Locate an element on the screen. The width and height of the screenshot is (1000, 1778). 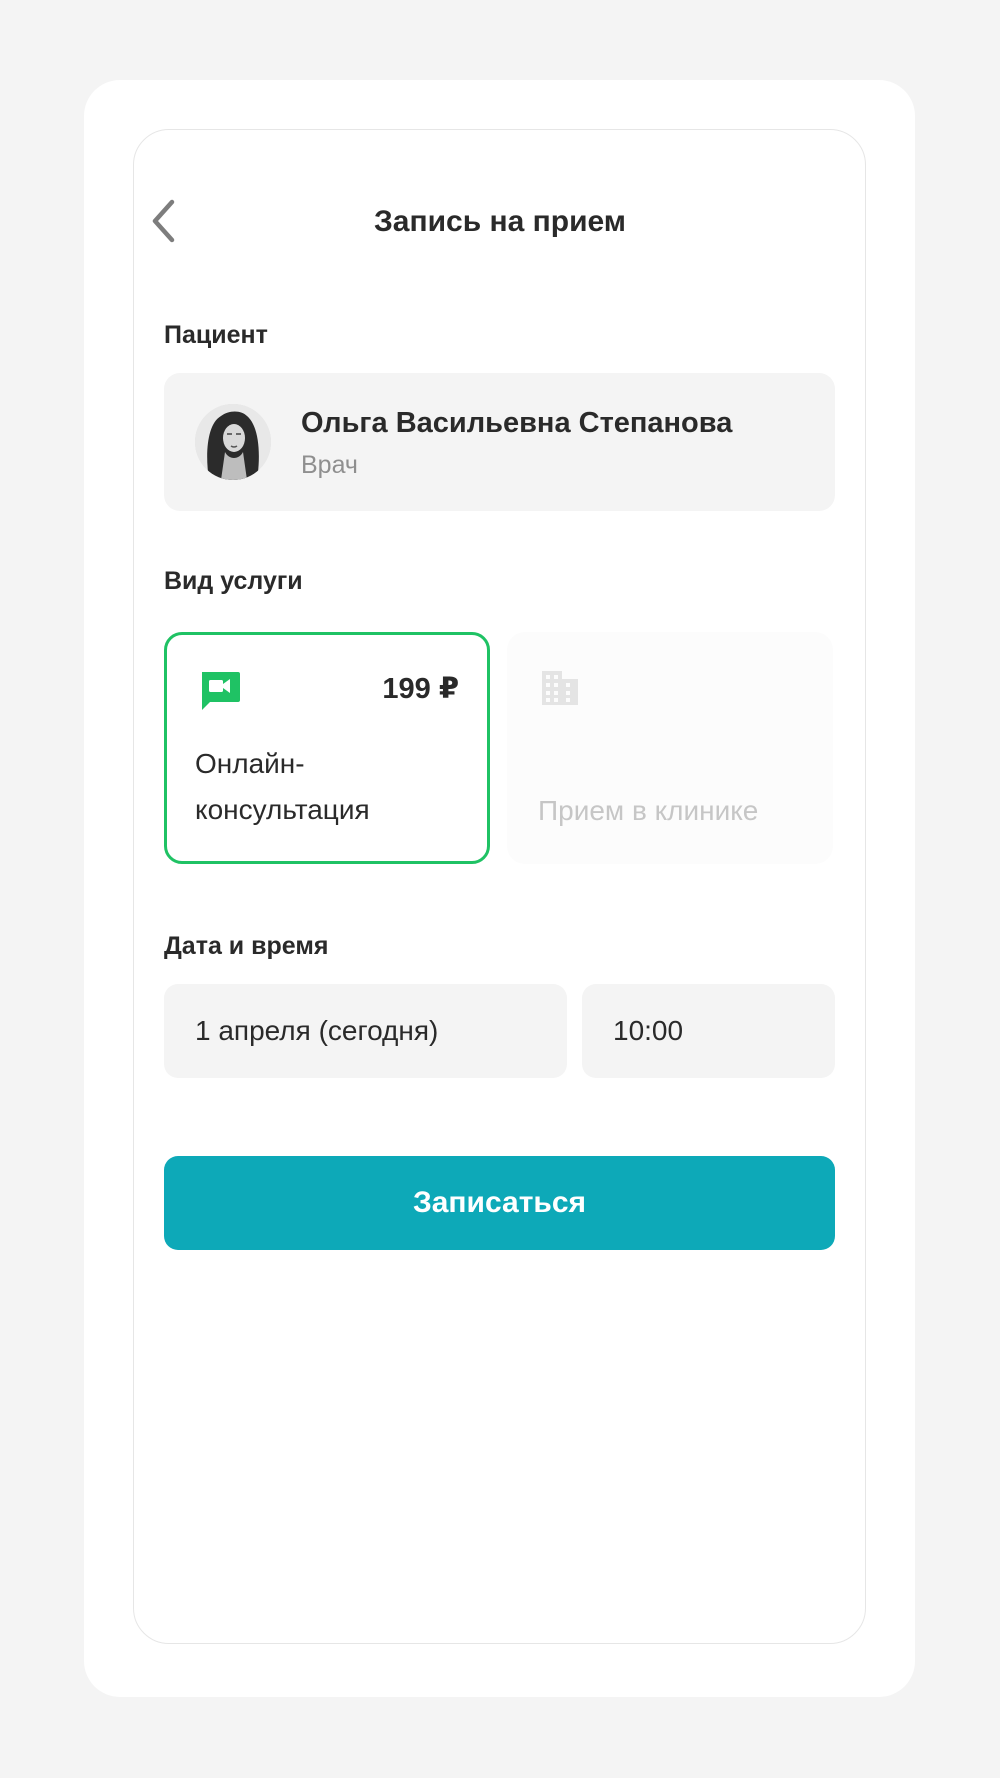
patient-name: Ольга Васильевна Степанова is located at coordinates (517, 423).